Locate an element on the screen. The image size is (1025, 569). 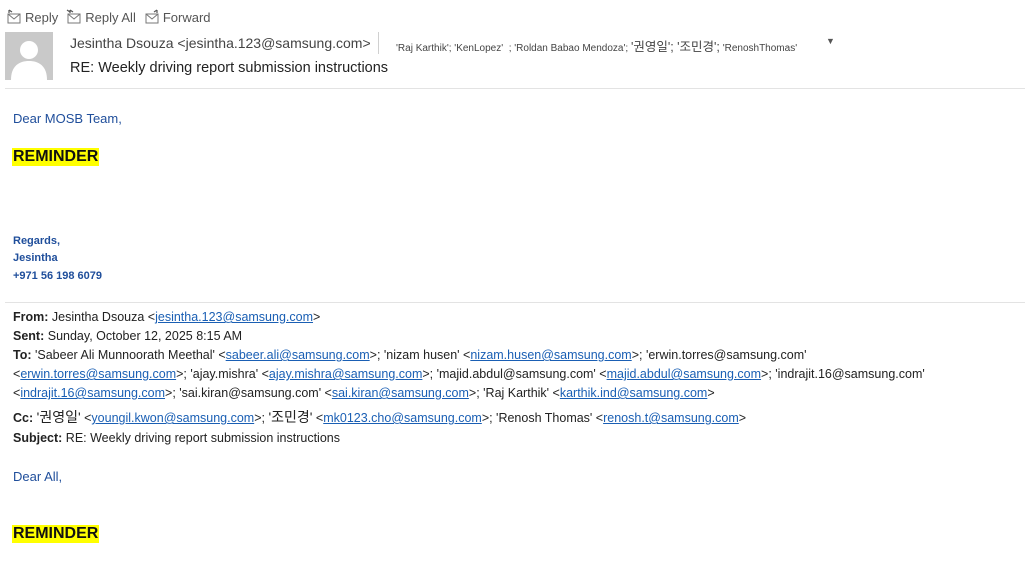
cc-label: Cc: is located at coordinates (23, 418).